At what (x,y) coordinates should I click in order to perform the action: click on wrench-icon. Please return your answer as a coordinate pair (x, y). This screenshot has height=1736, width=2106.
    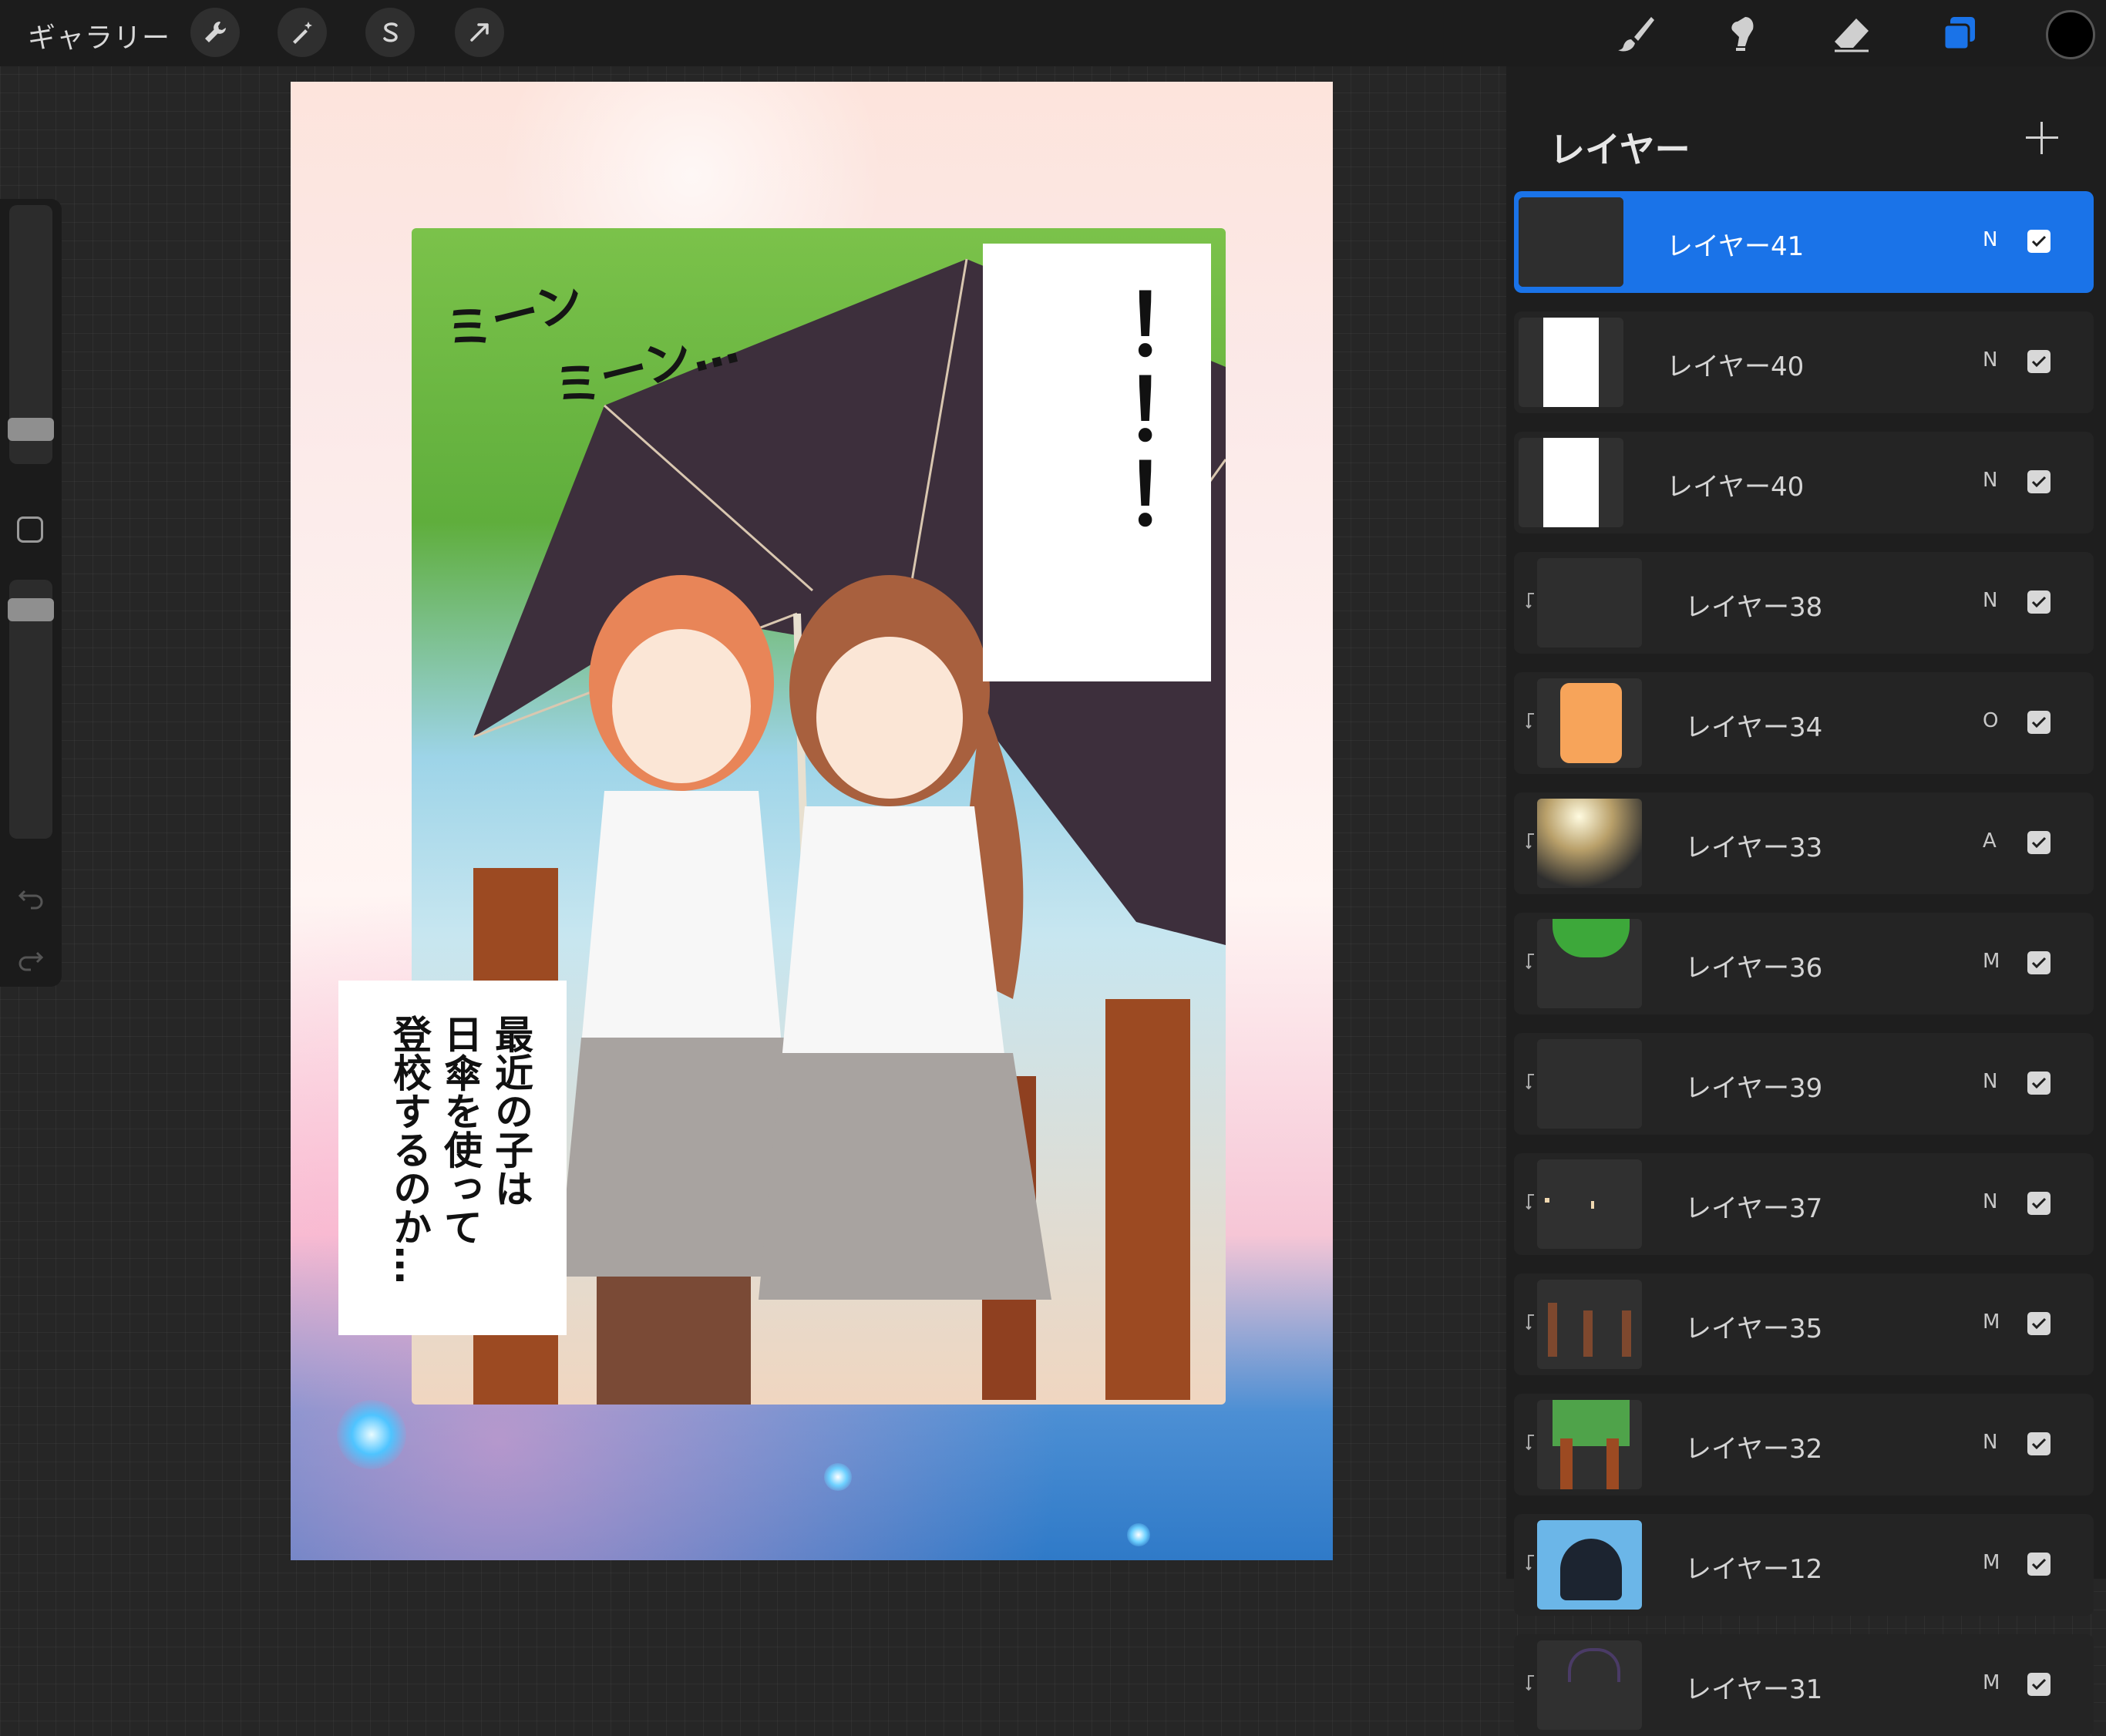
    Looking at the image, I should click on (215, 32).